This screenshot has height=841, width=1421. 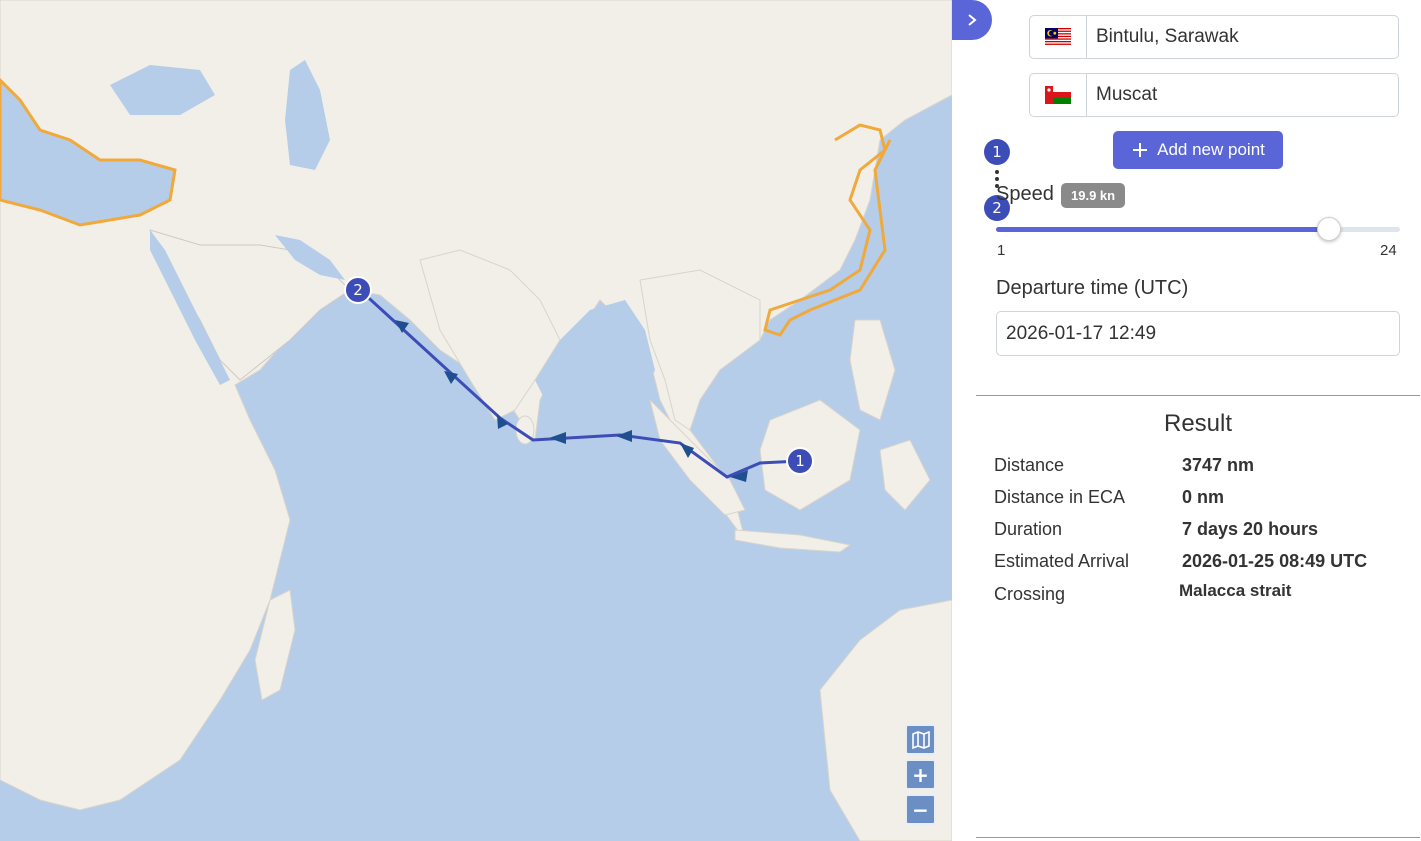 I want to click on point-input-1: Bintulu, Sarawak, so click(x=1214, y=37).